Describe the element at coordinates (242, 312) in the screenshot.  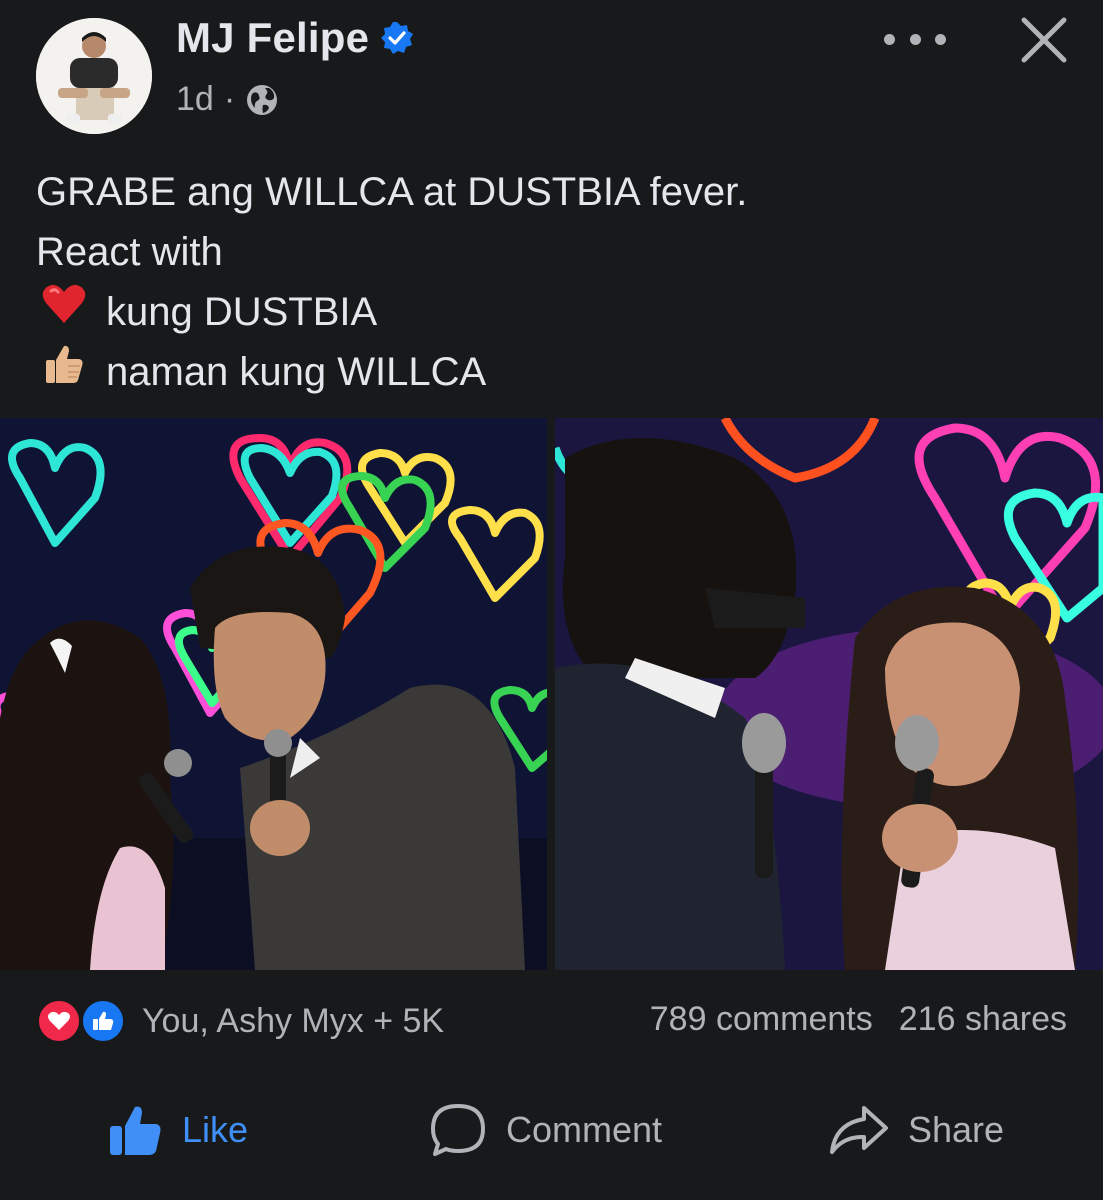
I see `post-line-text: kung DUSTBIA` at that location.